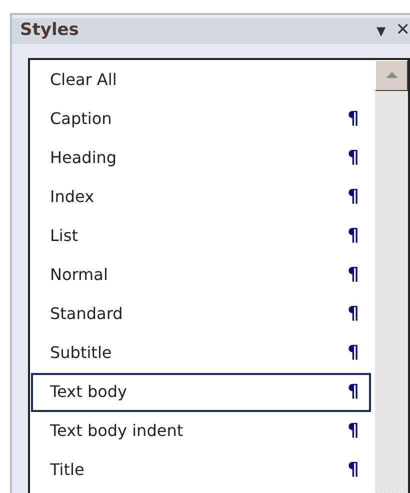  What do you see at coordinates (201, 80) in the screenshot?
I see `style-item: Clear All` at bounding box center [201, 80].